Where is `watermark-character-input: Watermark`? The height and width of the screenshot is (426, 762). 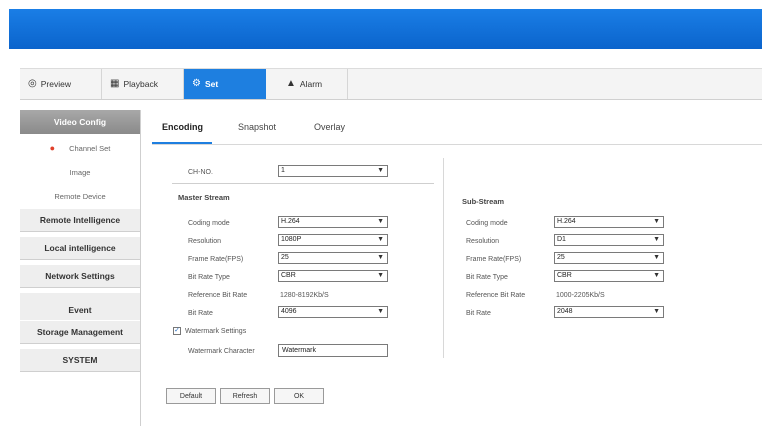
watermark-character-input: Watermark is located at coordinates (333, 350).